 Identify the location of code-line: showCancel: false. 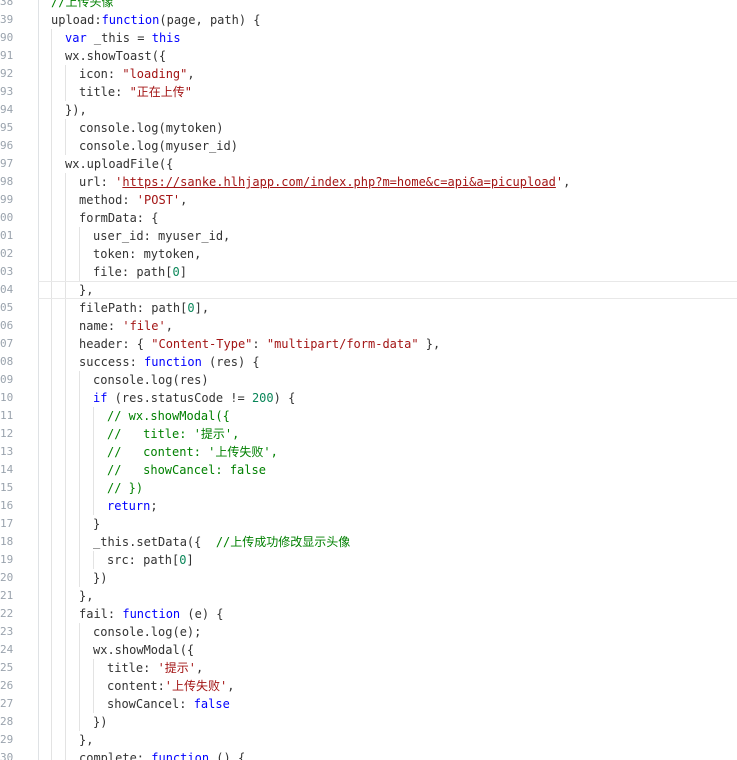
(387, 704).